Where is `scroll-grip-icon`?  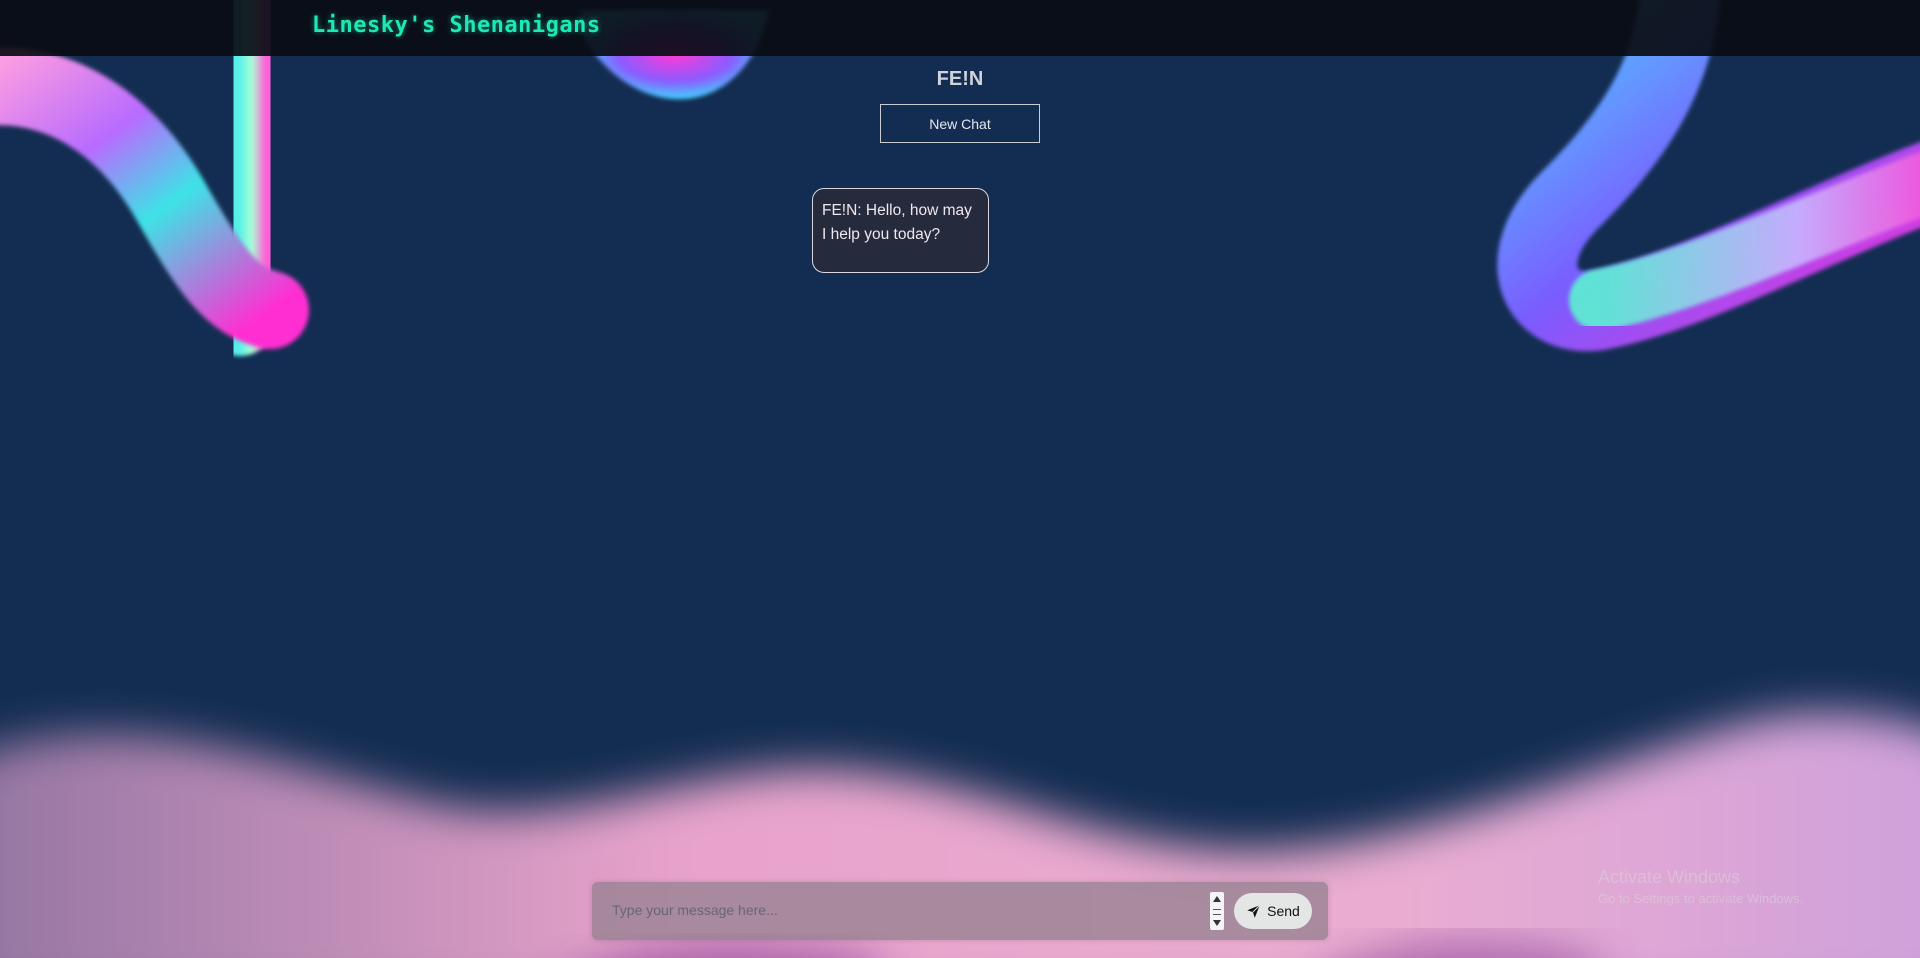 scroll-grip-icon is located at coordinates (1217, 912).